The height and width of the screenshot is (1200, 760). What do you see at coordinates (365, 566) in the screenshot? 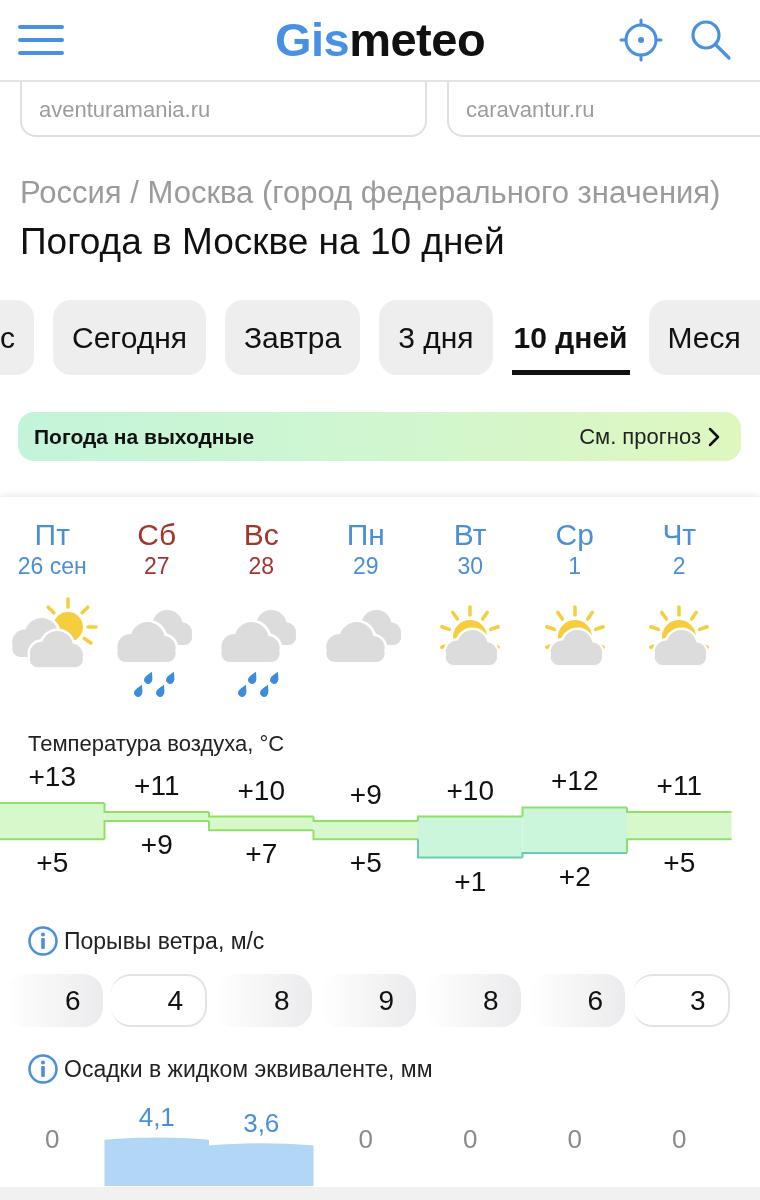
I see `date: 29` at bounding box center [365, 566].